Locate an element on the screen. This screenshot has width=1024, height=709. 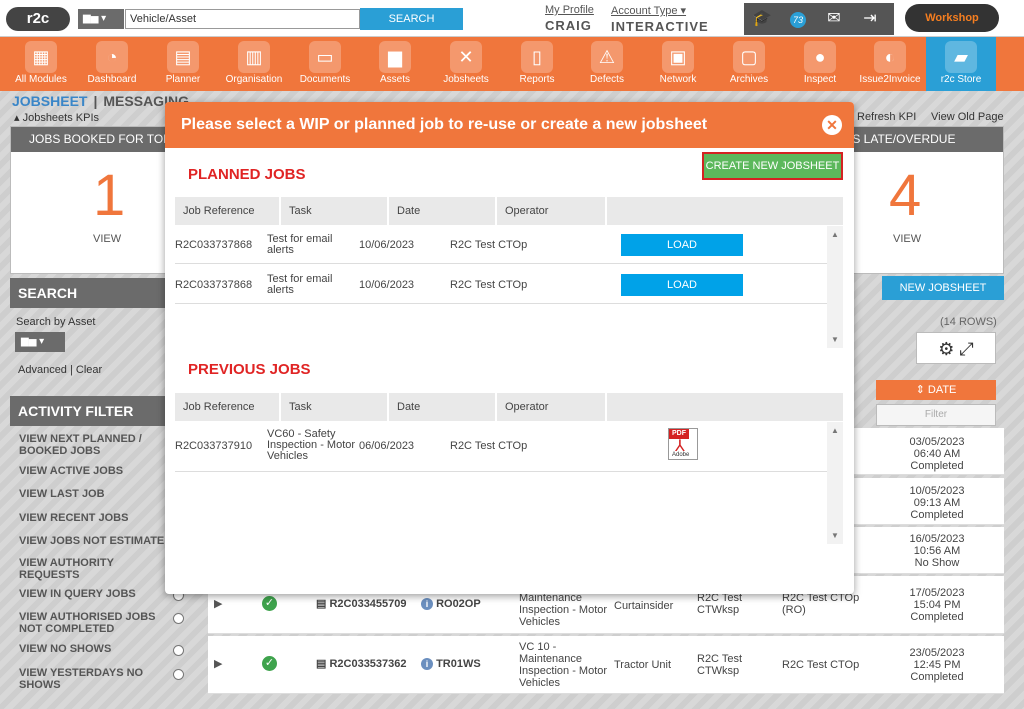
create-new-jobsheet-button: CREATE NEW JOBSHEET is located at coordinates (772, 166).